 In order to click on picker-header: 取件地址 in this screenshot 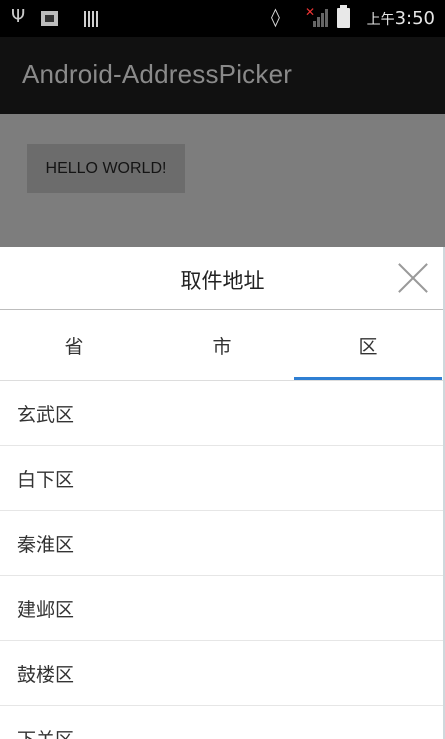, I will do `click(222, 278)`.